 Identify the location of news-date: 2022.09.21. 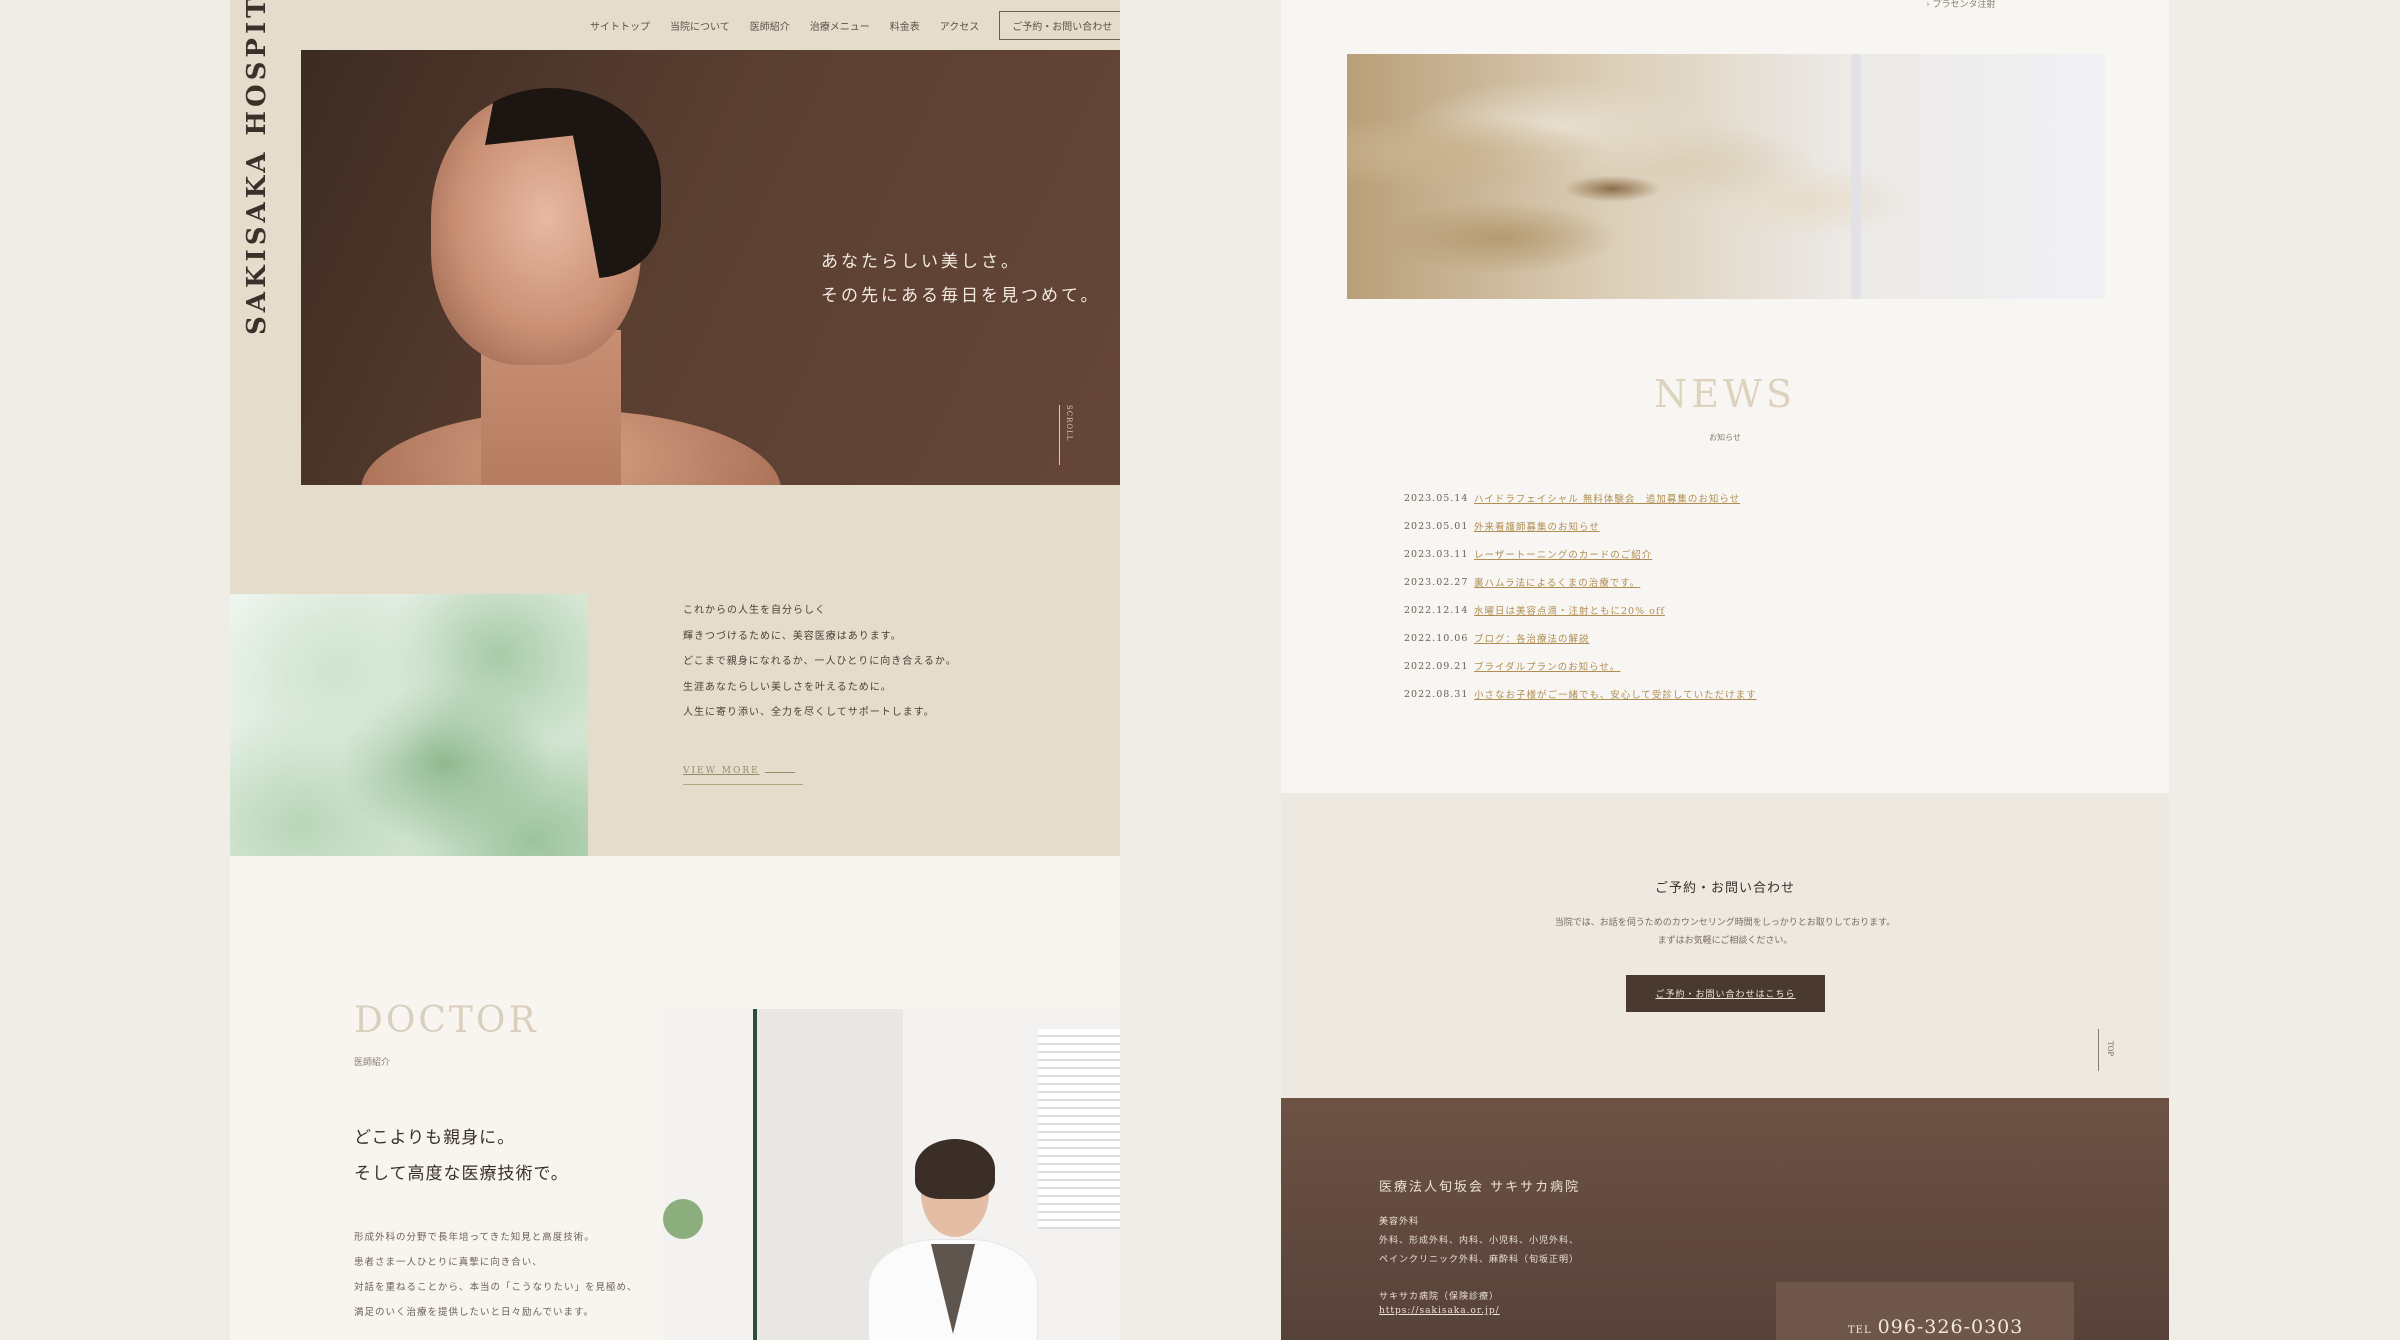
(1436, 666).